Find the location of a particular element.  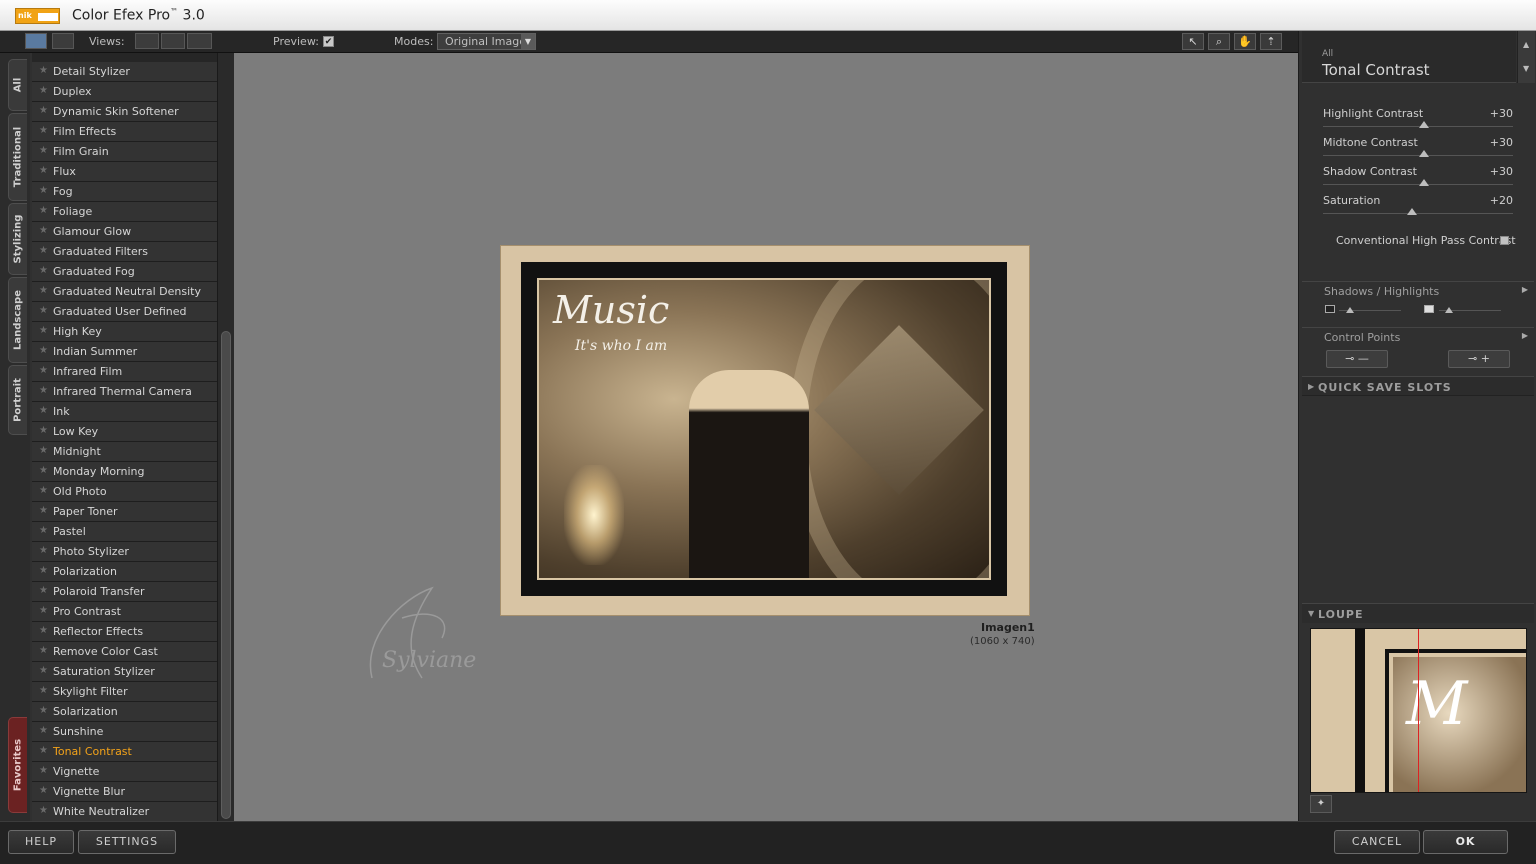

filter-item: ★ Monday Morning is located at coordinates (124, 472).